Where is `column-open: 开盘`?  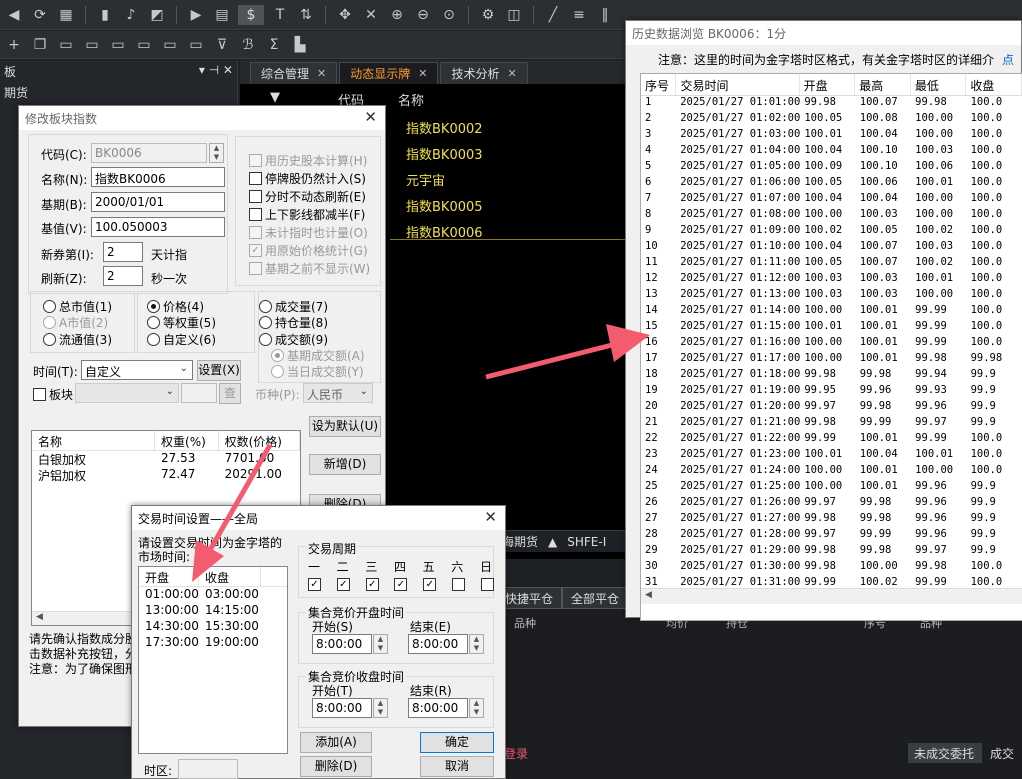
column-open: 开盘 is located at coordinates (828, 84).